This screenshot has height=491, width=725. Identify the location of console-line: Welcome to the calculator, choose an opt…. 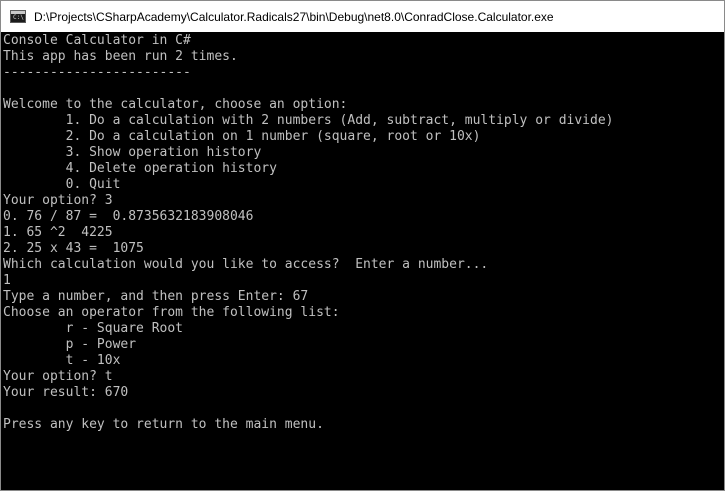
(175, 104).